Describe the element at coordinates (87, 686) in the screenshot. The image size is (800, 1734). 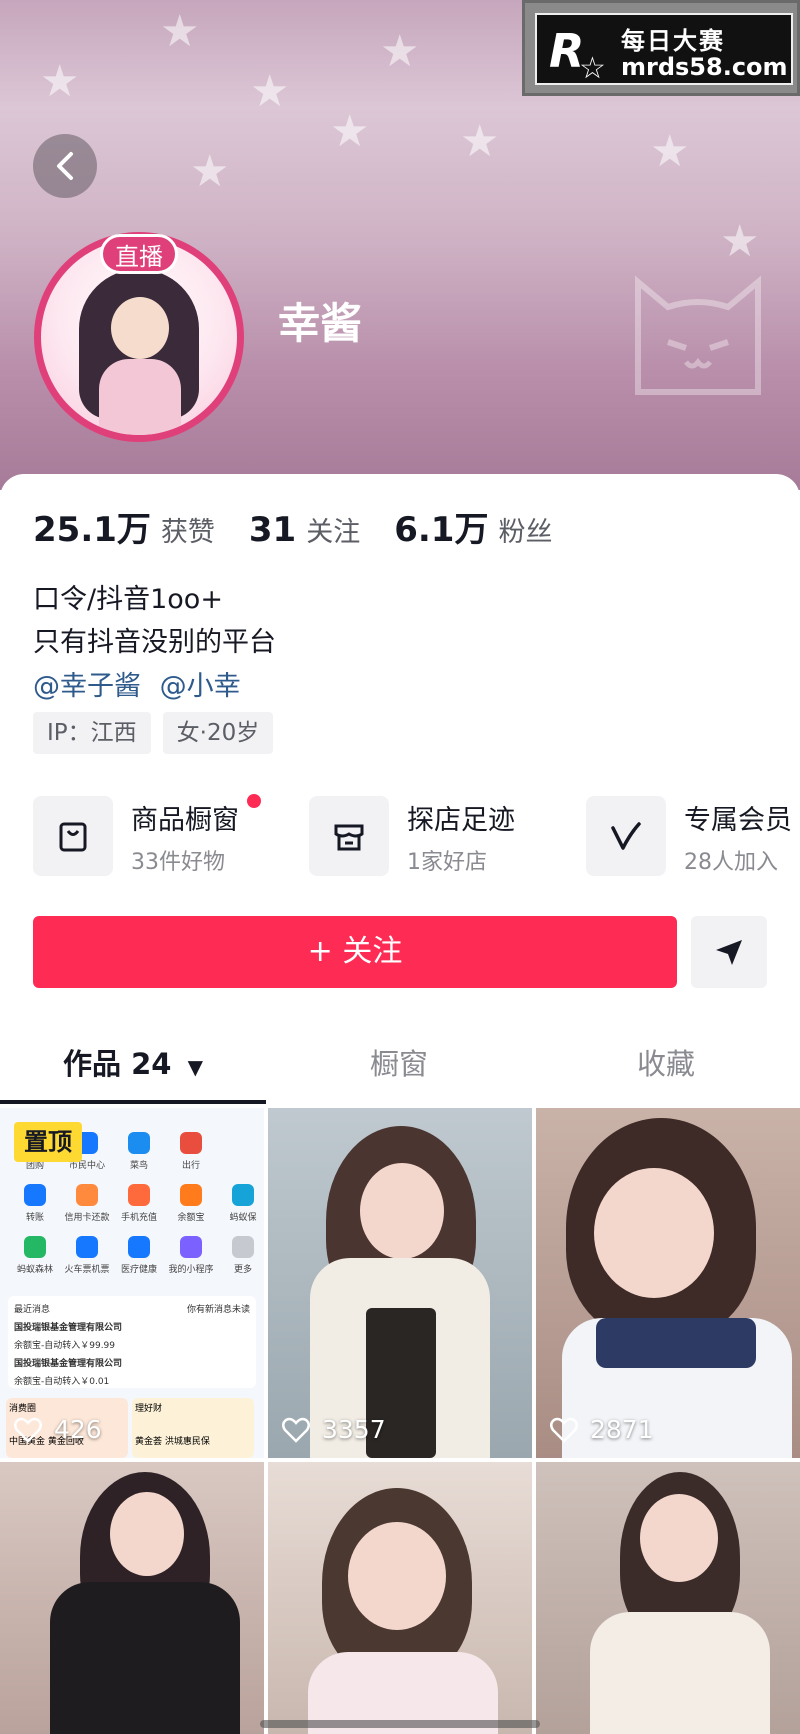
I see `mention-link: @幸子酱` at that location.